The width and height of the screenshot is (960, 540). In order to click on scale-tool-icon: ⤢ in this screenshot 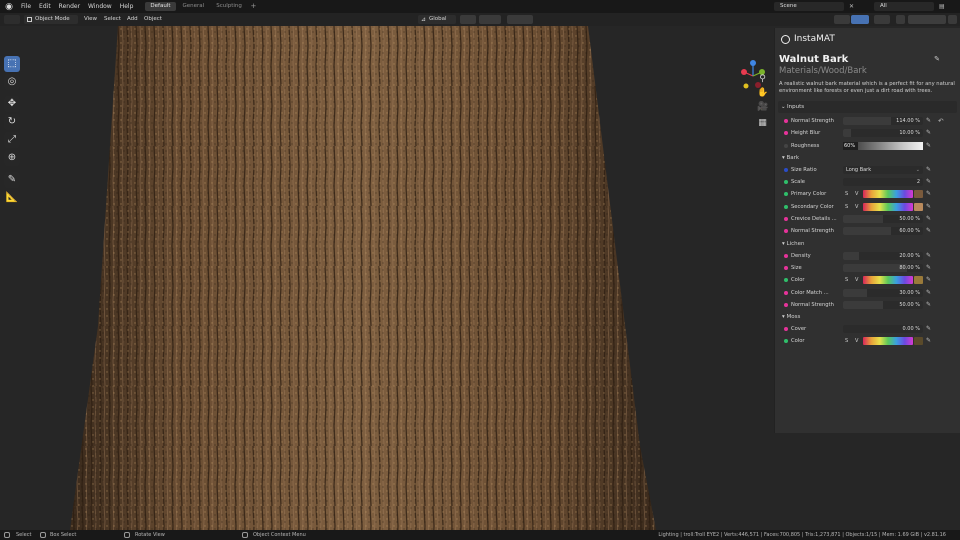, I will do `click(12, 140)`.